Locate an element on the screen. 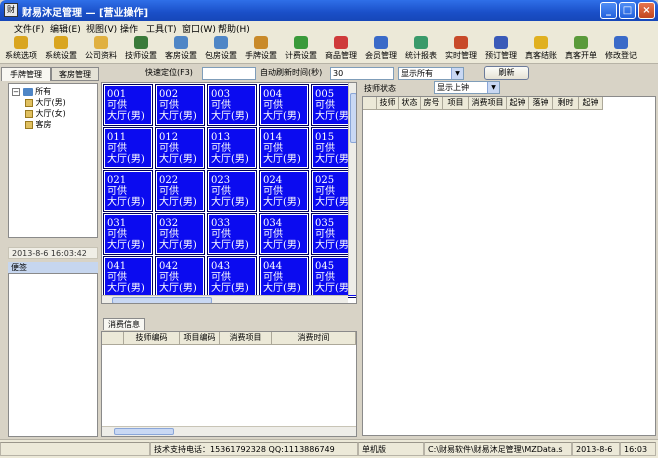  toolbar-button-4: 客房设置 is located at coordinates (181, 49).